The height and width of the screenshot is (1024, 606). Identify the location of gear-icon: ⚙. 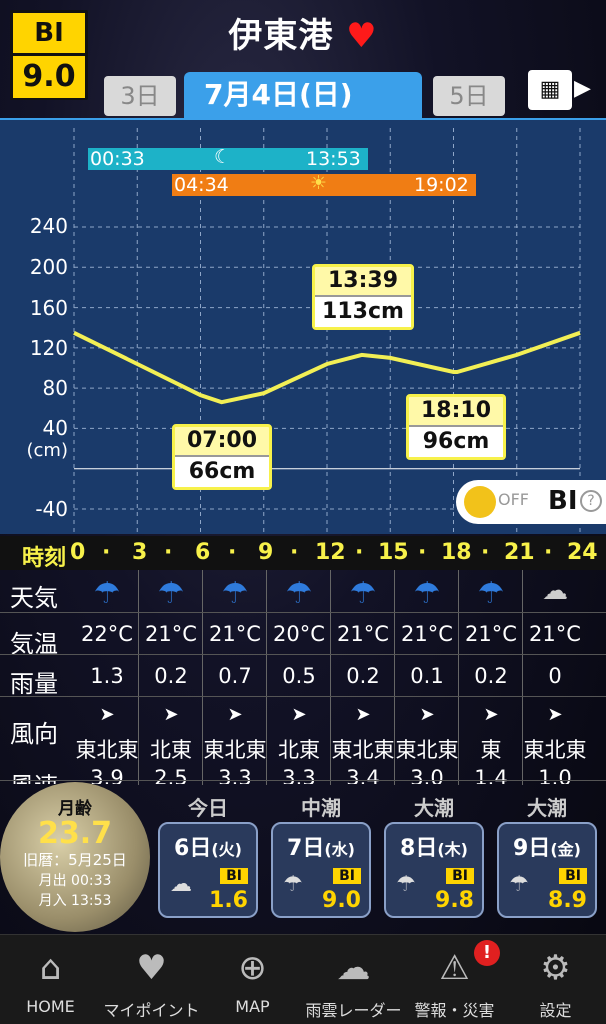
(555, 968).